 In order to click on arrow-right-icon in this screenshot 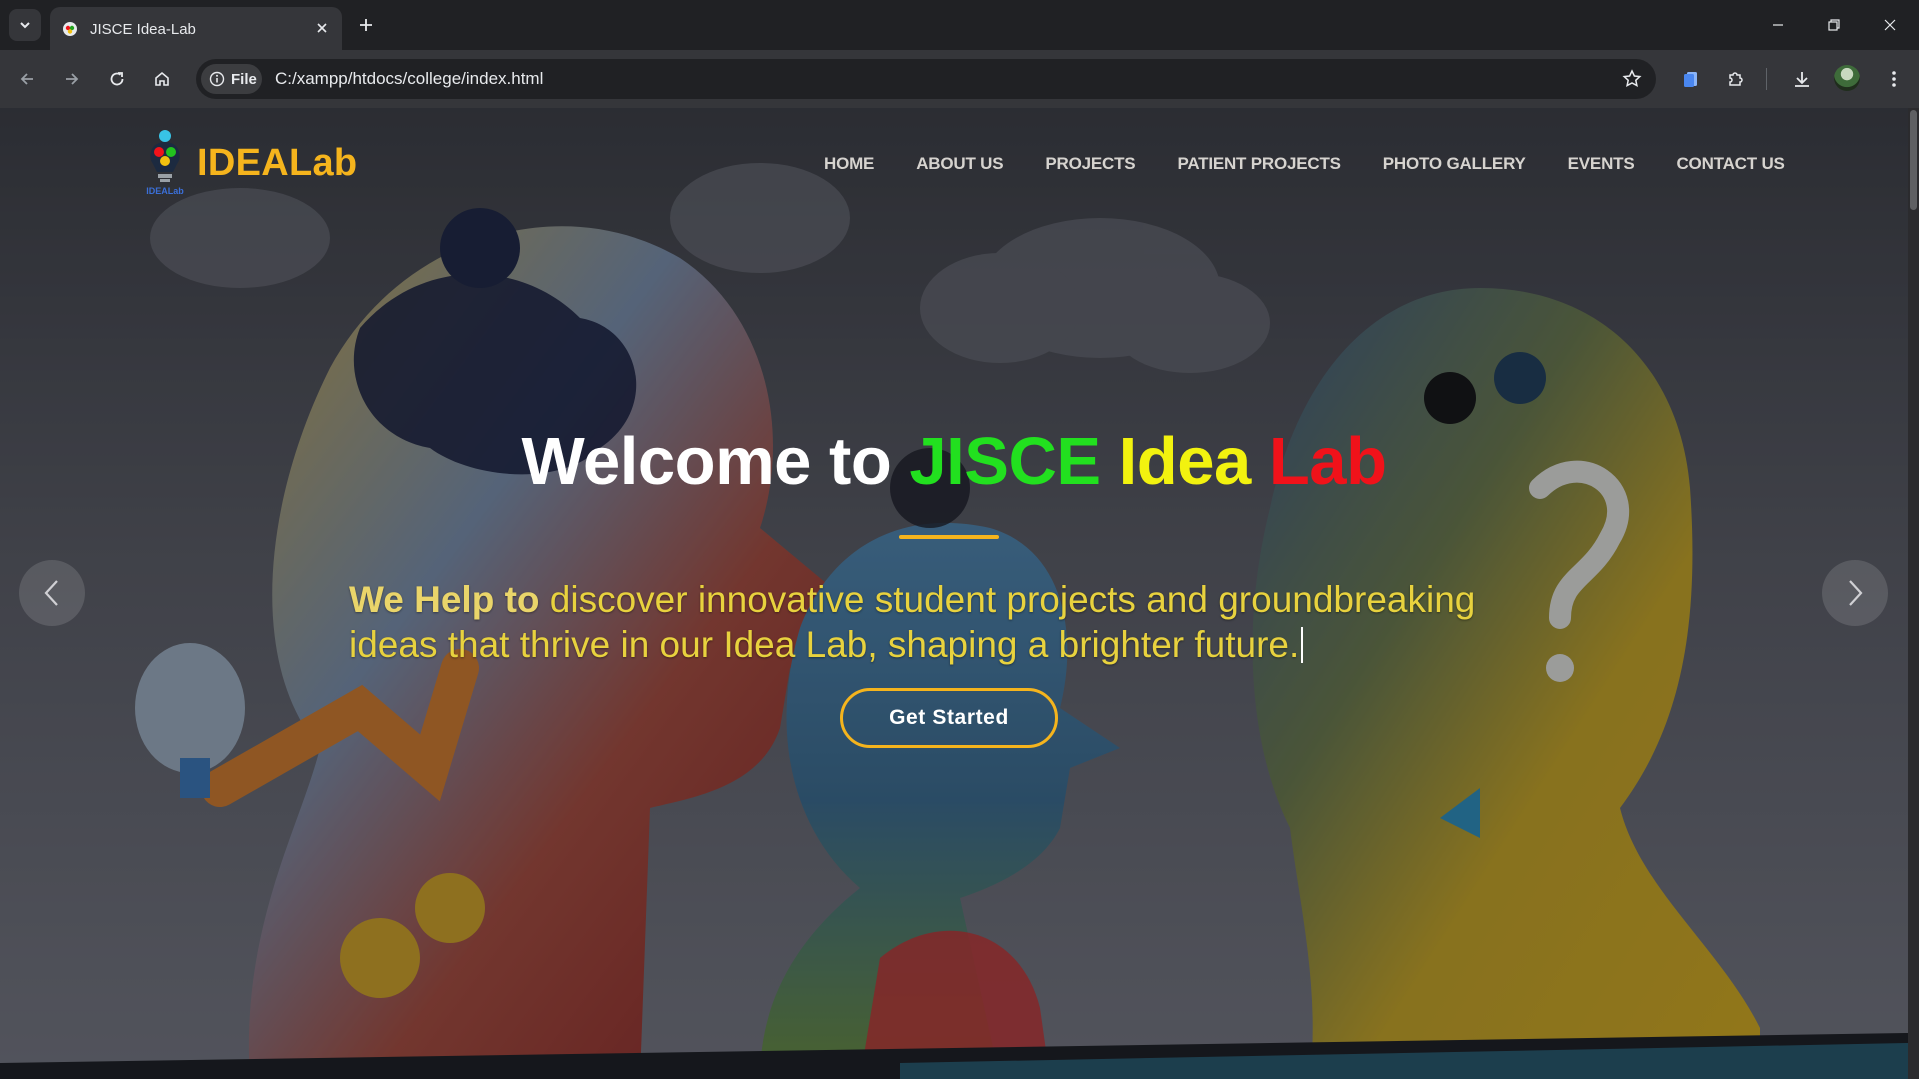, I will do `click(72, 79)`.